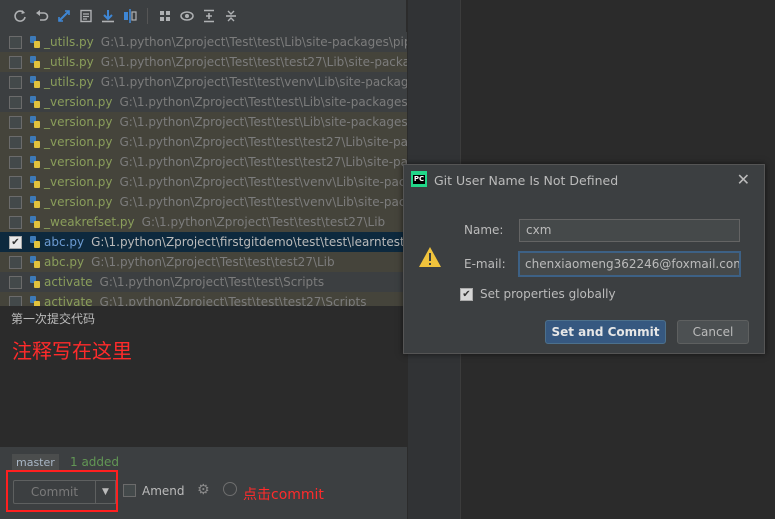 The image size is (775, 519). I want to click on set-and-commit-button: Set and Commit, so click(605, 332).